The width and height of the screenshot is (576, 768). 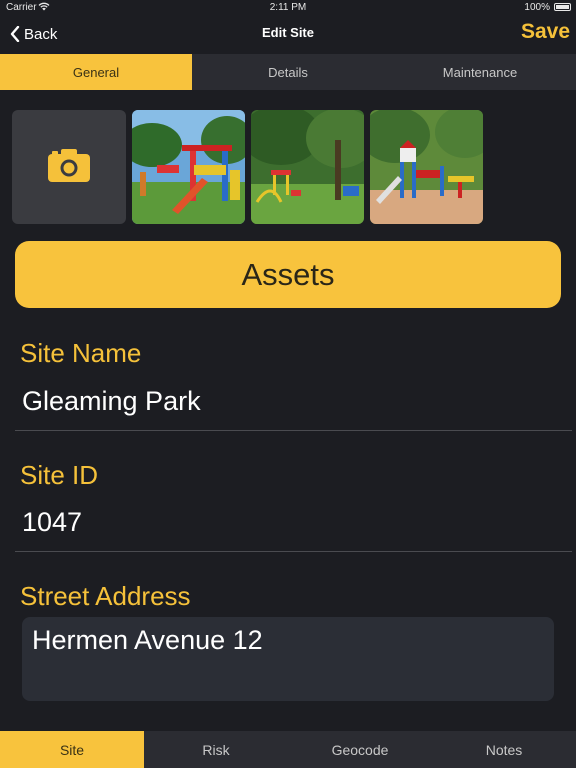 What do you see at coordinates (81, 353) in the screenshot?
I see `site-name-label: Site Name` at bounding box center [81, 353].